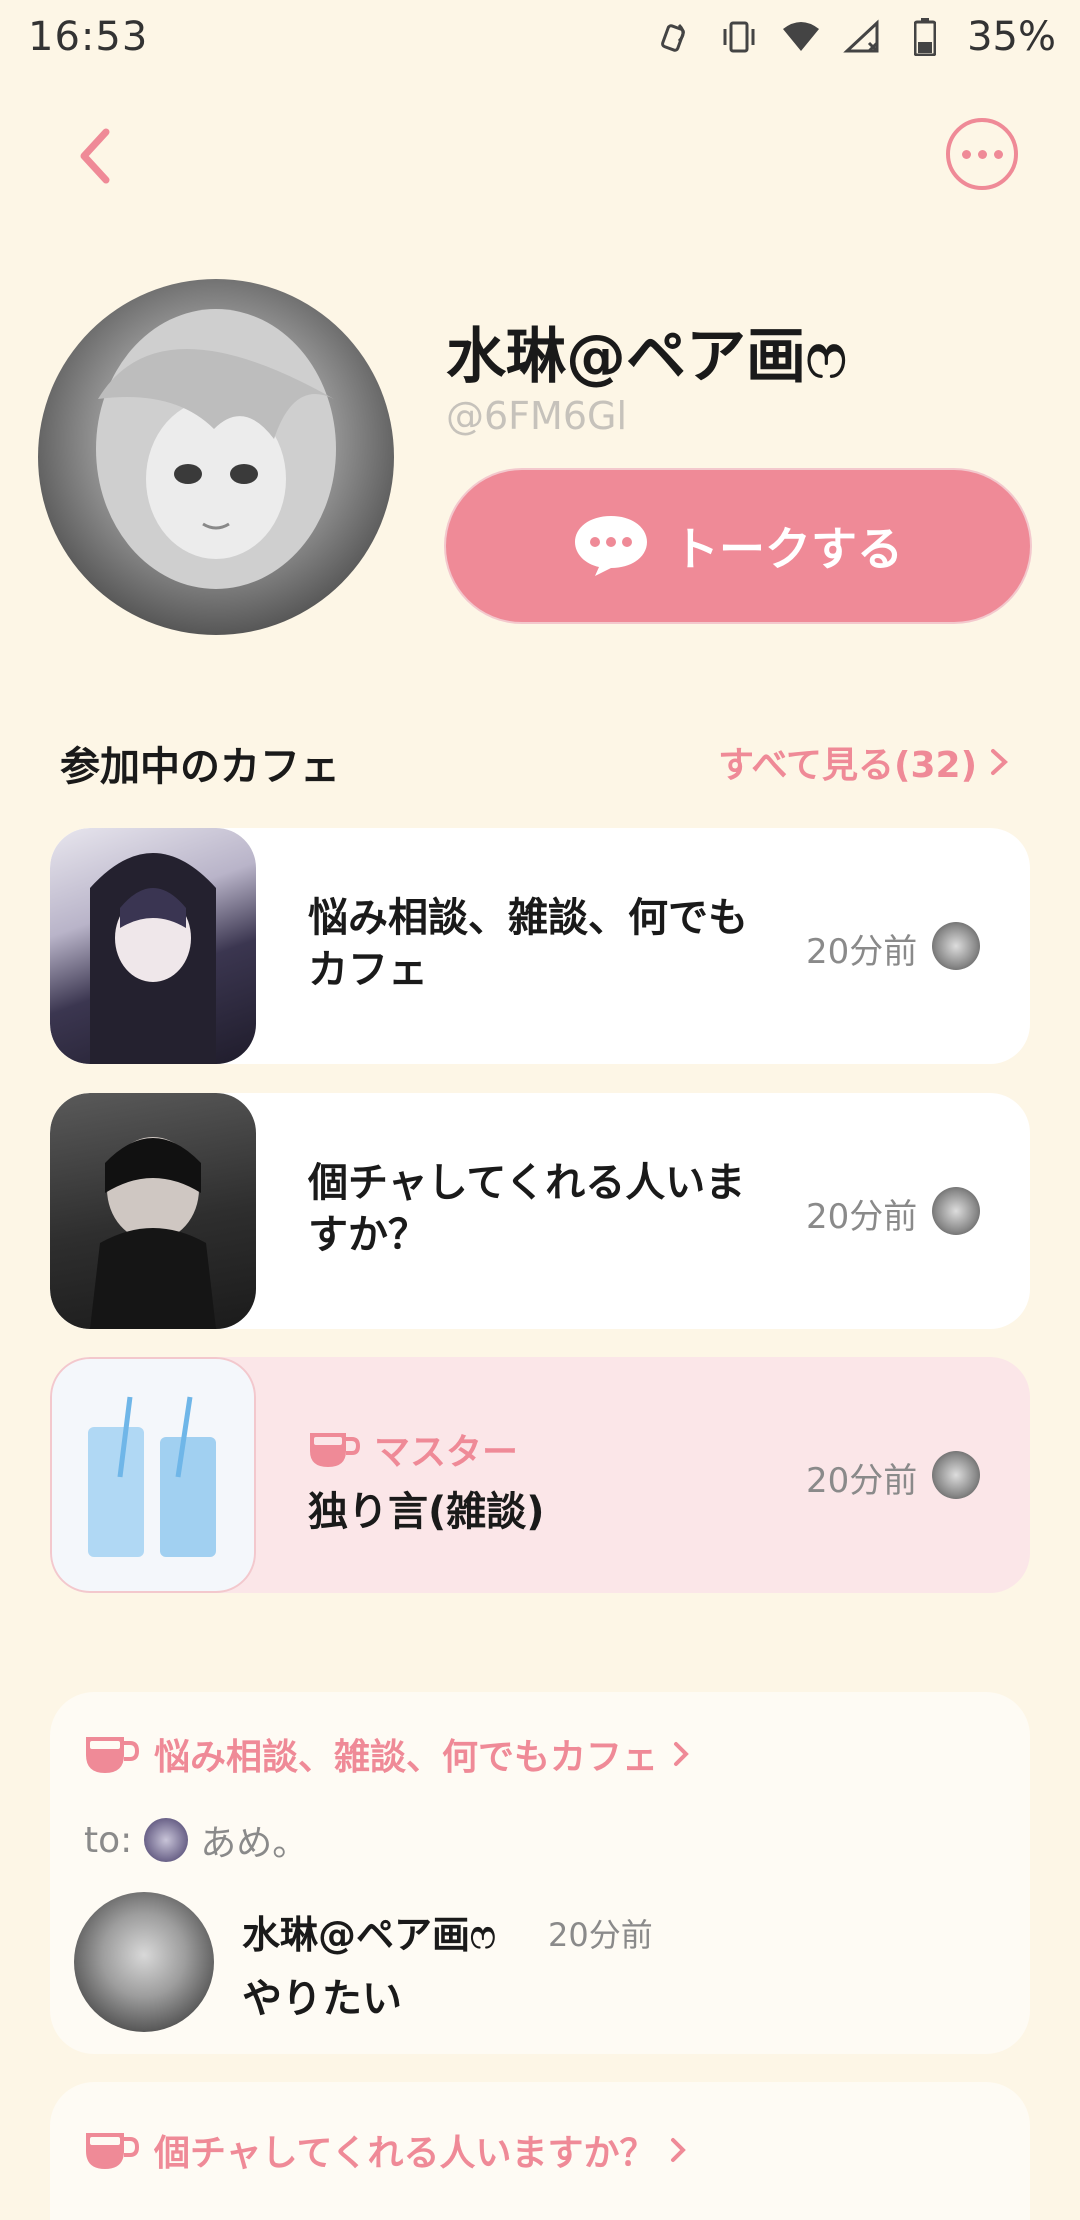 The width and height of the screenshot is (1080, 2220). Describe the element at coordinates (216, 457) in the screenshot. I see `profile-avatar` at that location.